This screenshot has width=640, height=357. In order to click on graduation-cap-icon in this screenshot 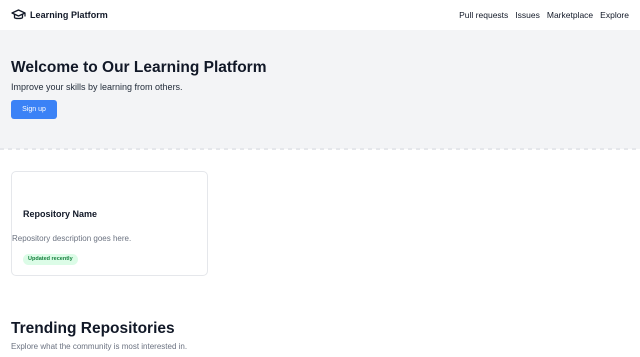, I will do `click(18, 15)`.